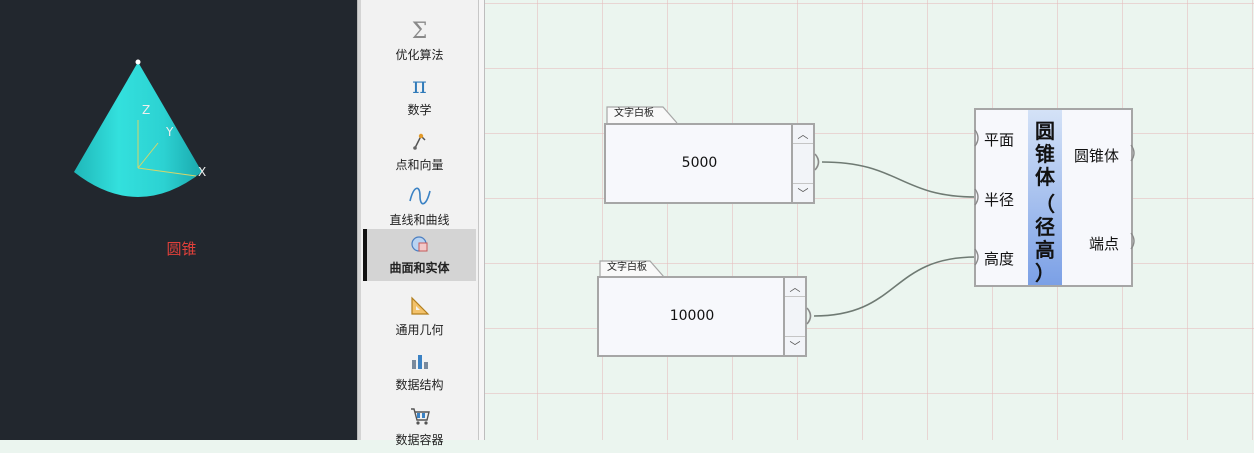 This screenshot has height=453, width=1254. What do you see at coordinates (419, 255) in the screenshot?
I see `palette-item-surfaces-solids: 曲面和实体` at bounding box center [419, 255].